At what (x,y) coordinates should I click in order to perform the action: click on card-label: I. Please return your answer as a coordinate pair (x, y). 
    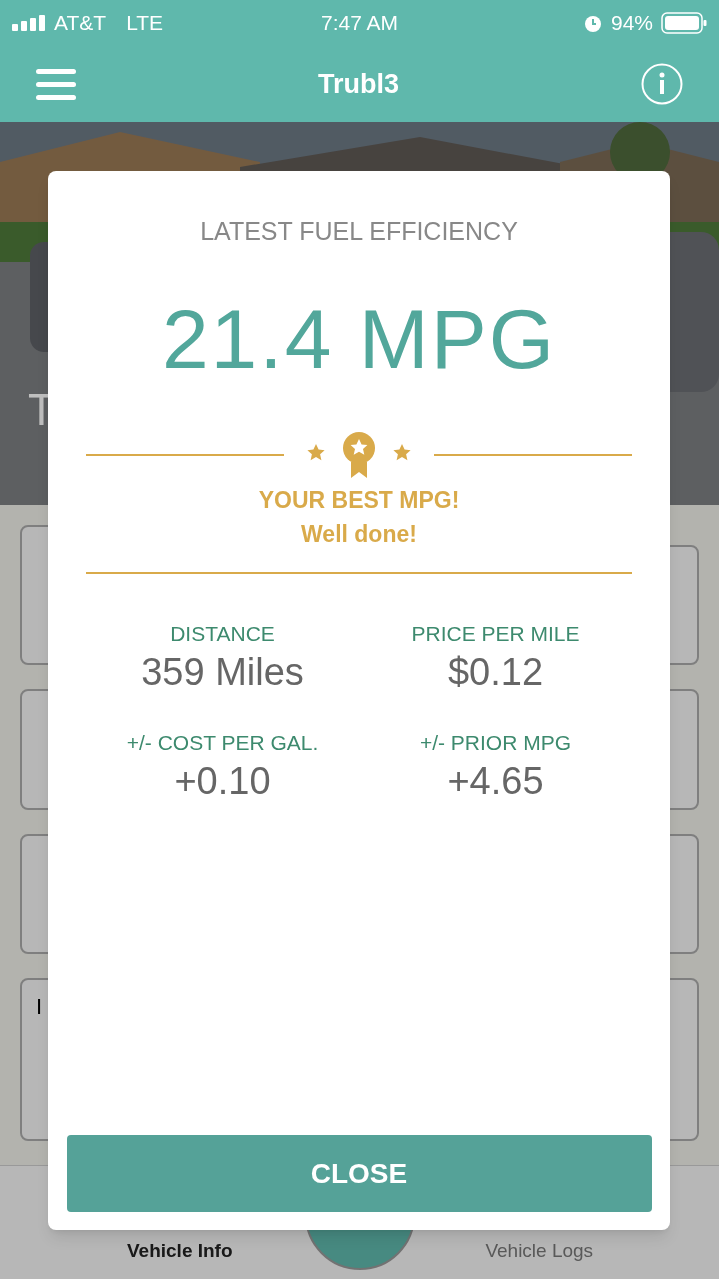
    Looking at the image, I should click on (39, 1006).